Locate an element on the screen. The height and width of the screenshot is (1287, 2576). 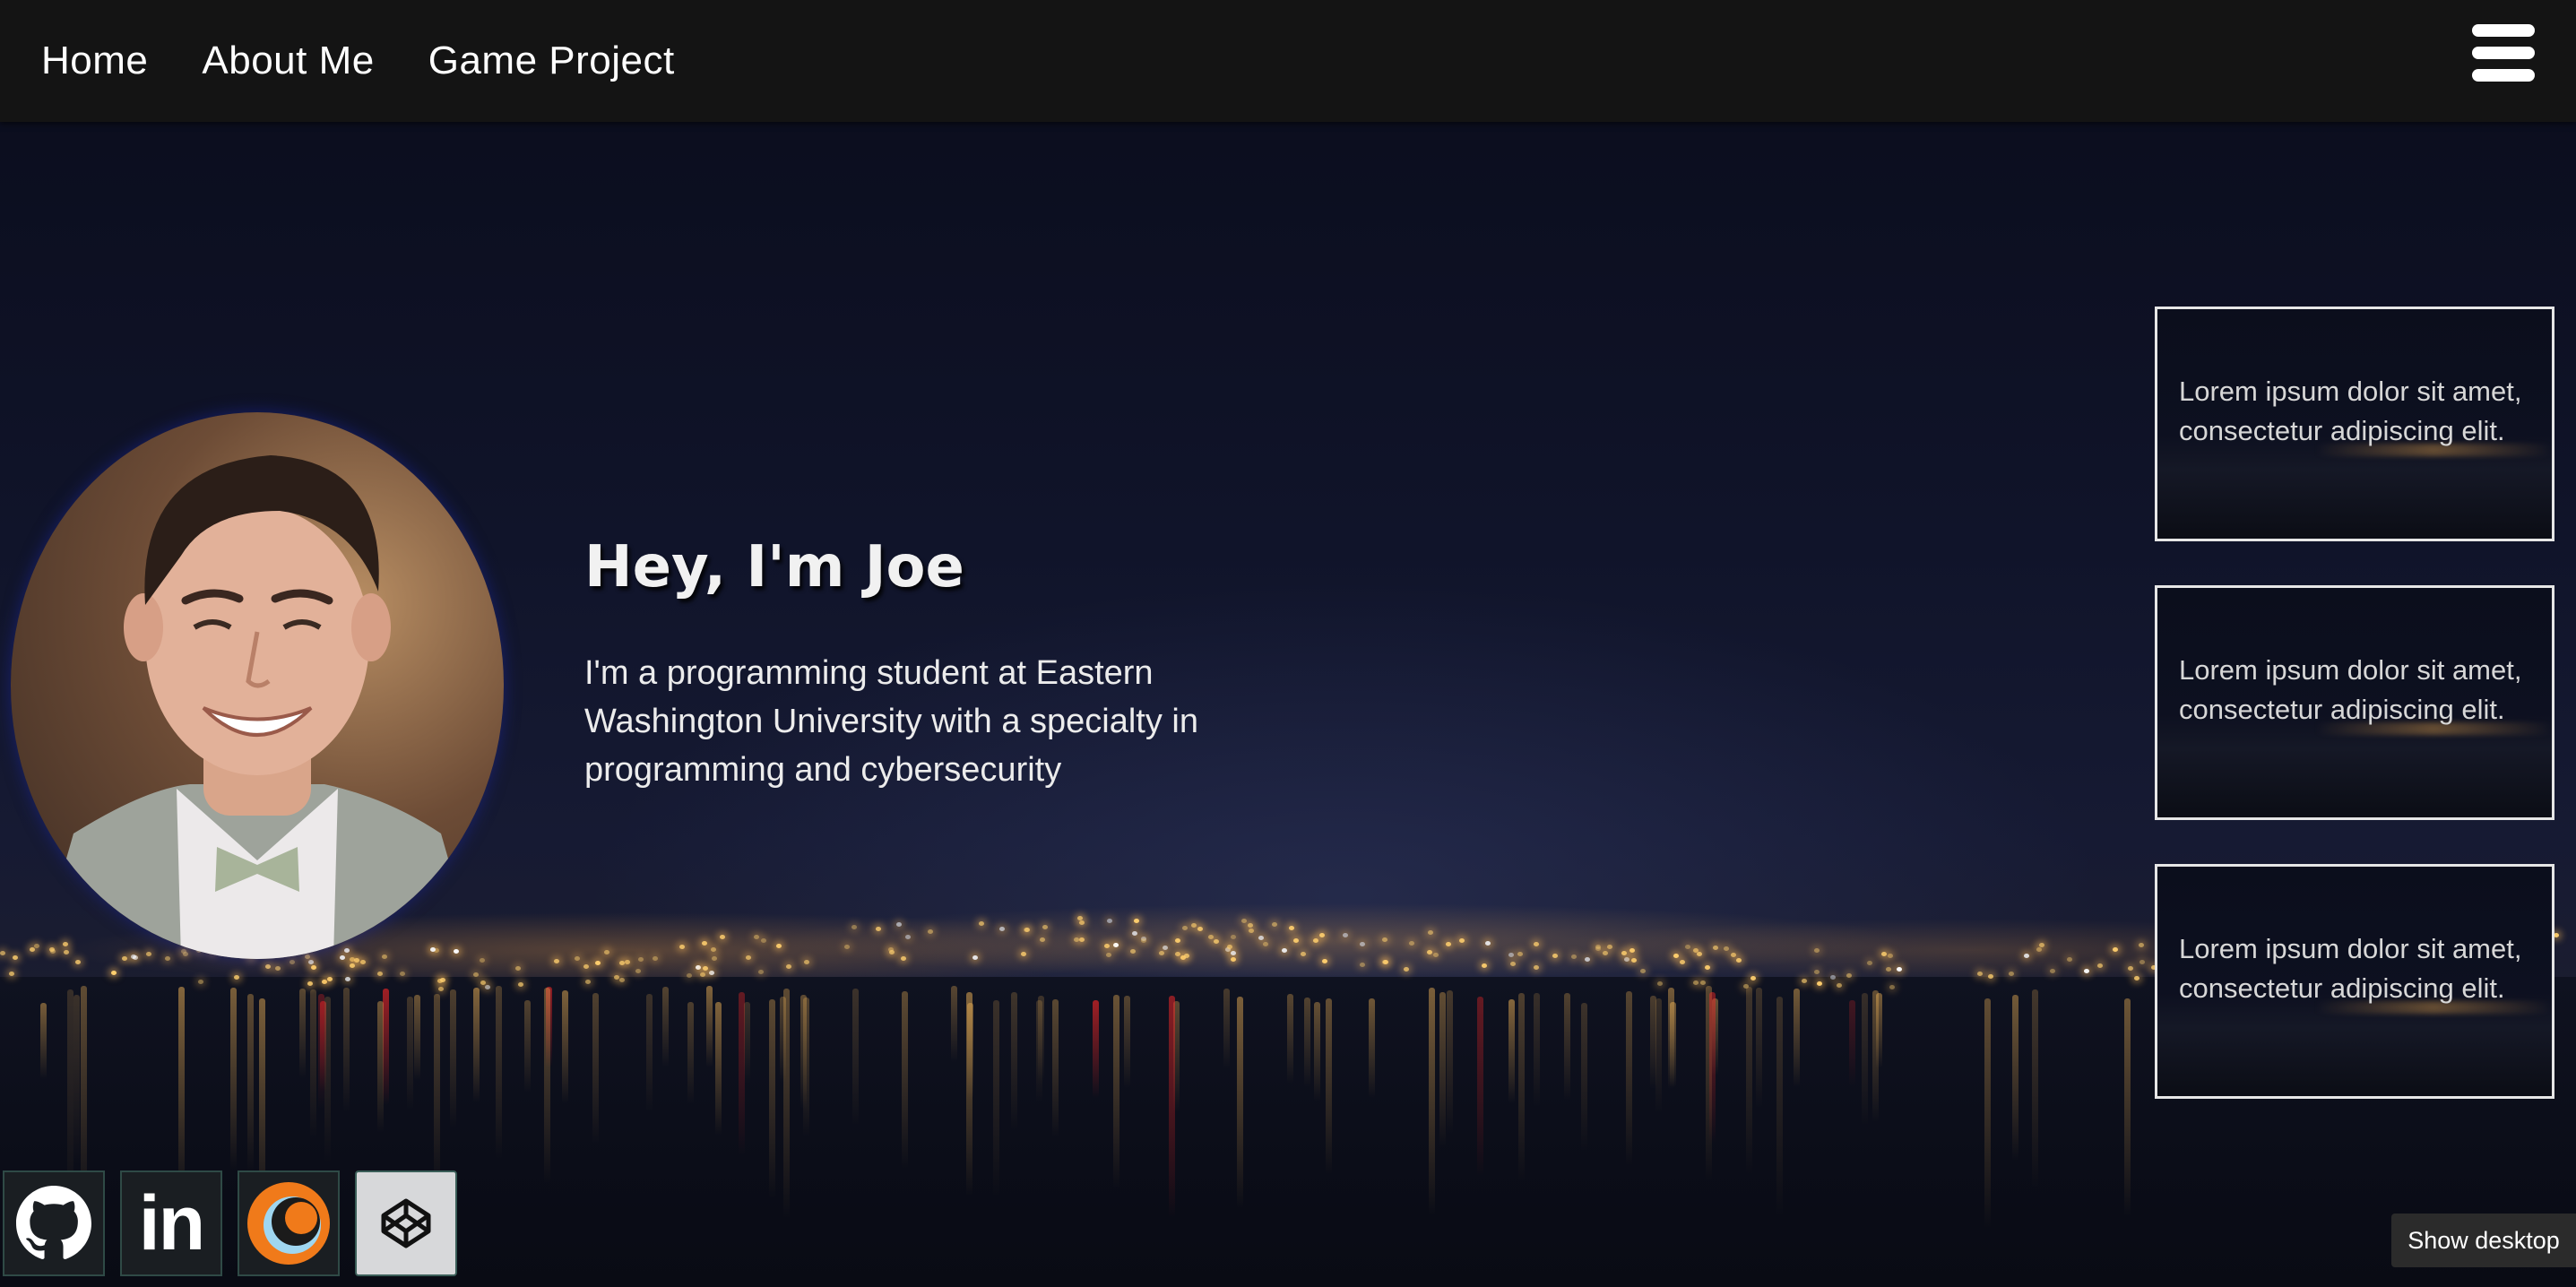
nav-link-about-me: About Me is located at coordinates (288, 61).